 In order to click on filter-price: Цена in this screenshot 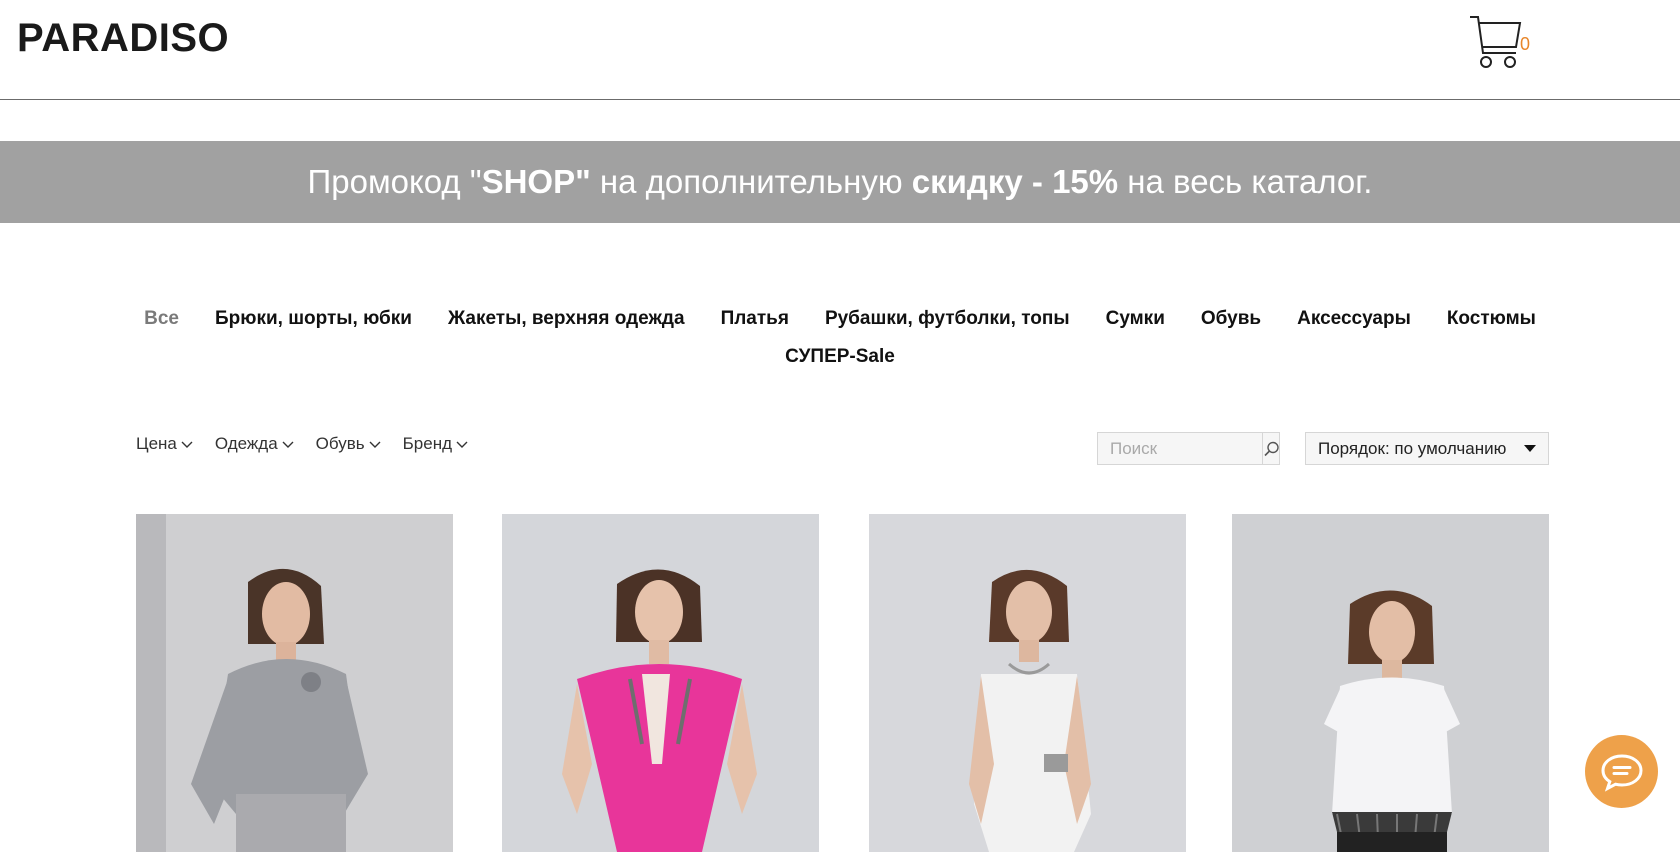, I will do `click(164, 444)`.